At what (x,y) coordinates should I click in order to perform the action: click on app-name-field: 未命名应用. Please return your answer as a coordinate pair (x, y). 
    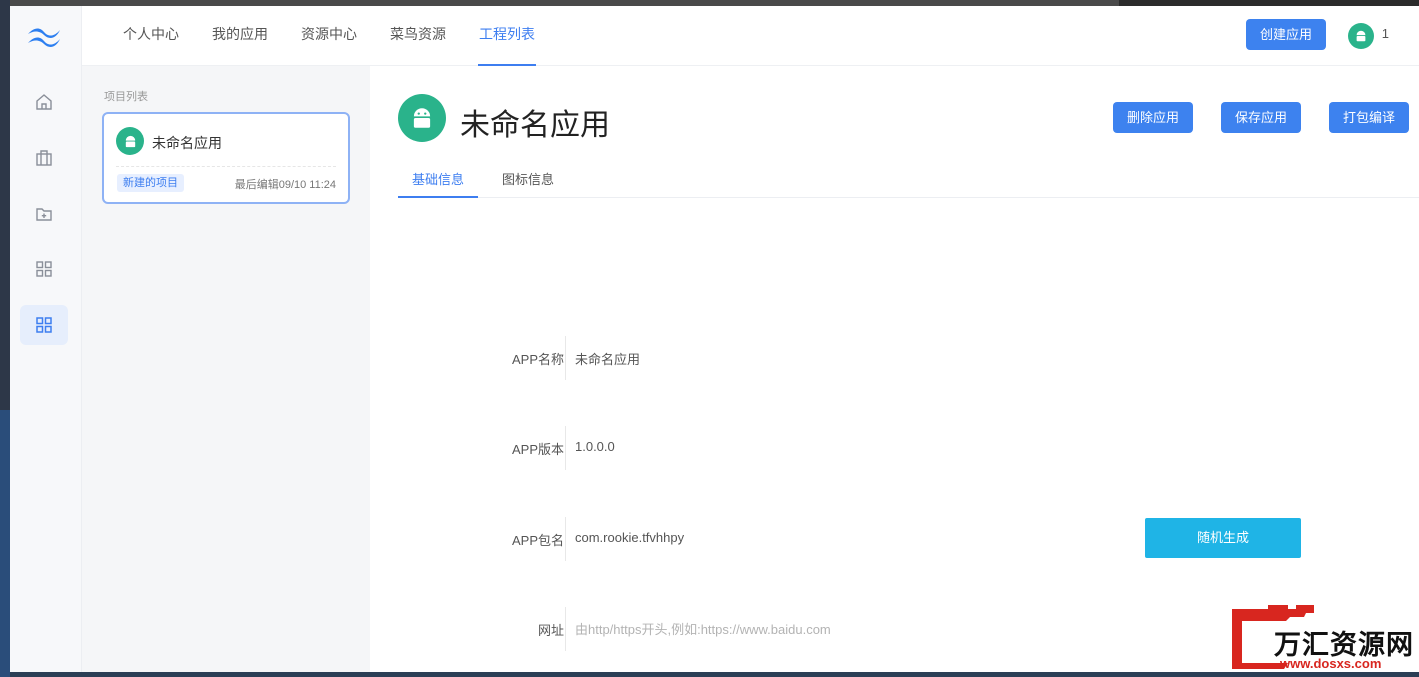
    Looking at the image, I should click on (607, 358).